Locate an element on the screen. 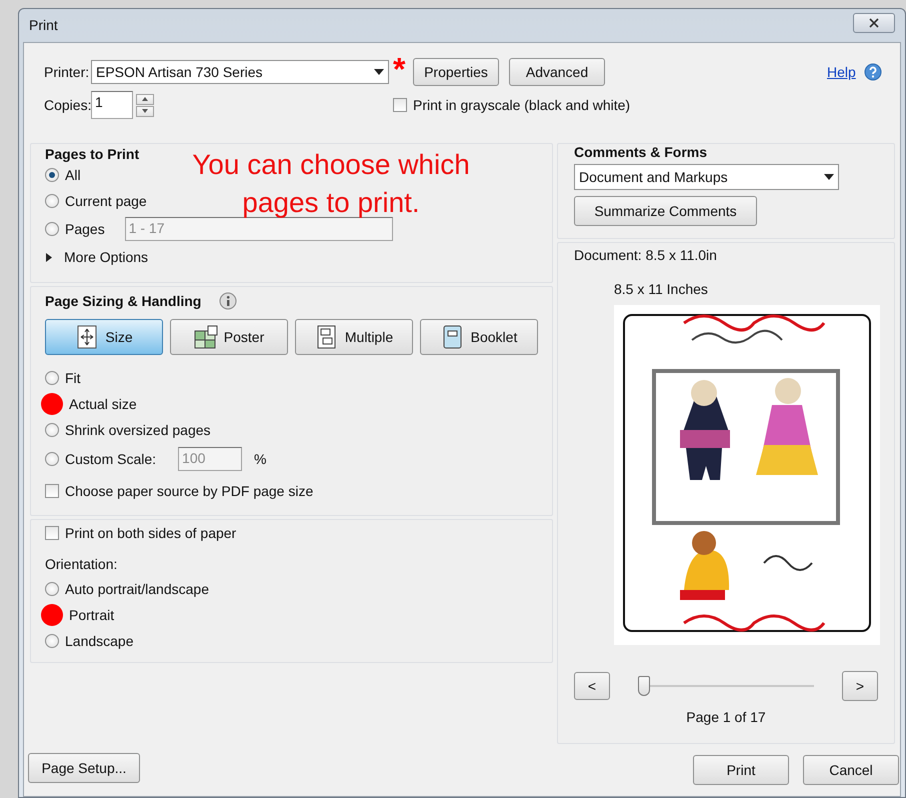 This screenshot has width=906, height=798. tiled-pages-icon is located at coordinates (206, 337).